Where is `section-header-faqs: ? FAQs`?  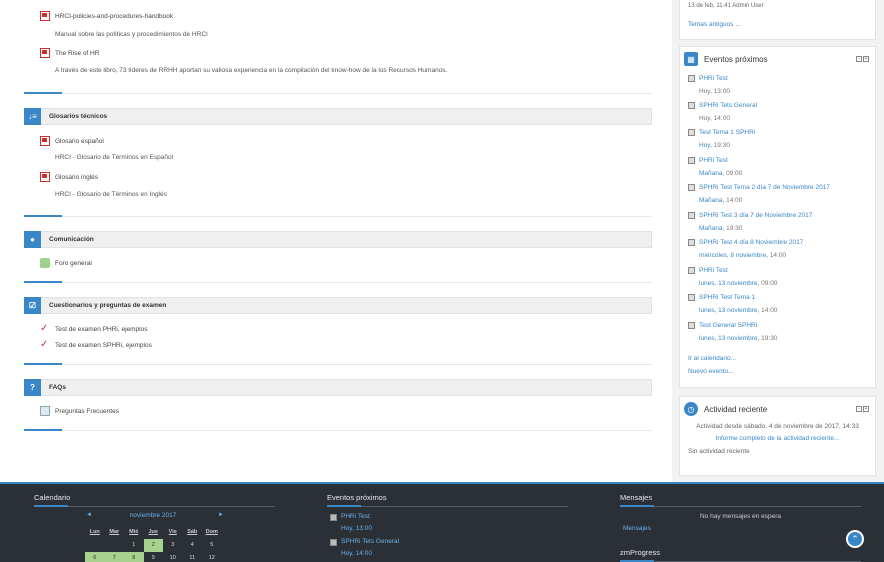
section-header-faqs: ? FAQs is located at coordinates (338, 387).